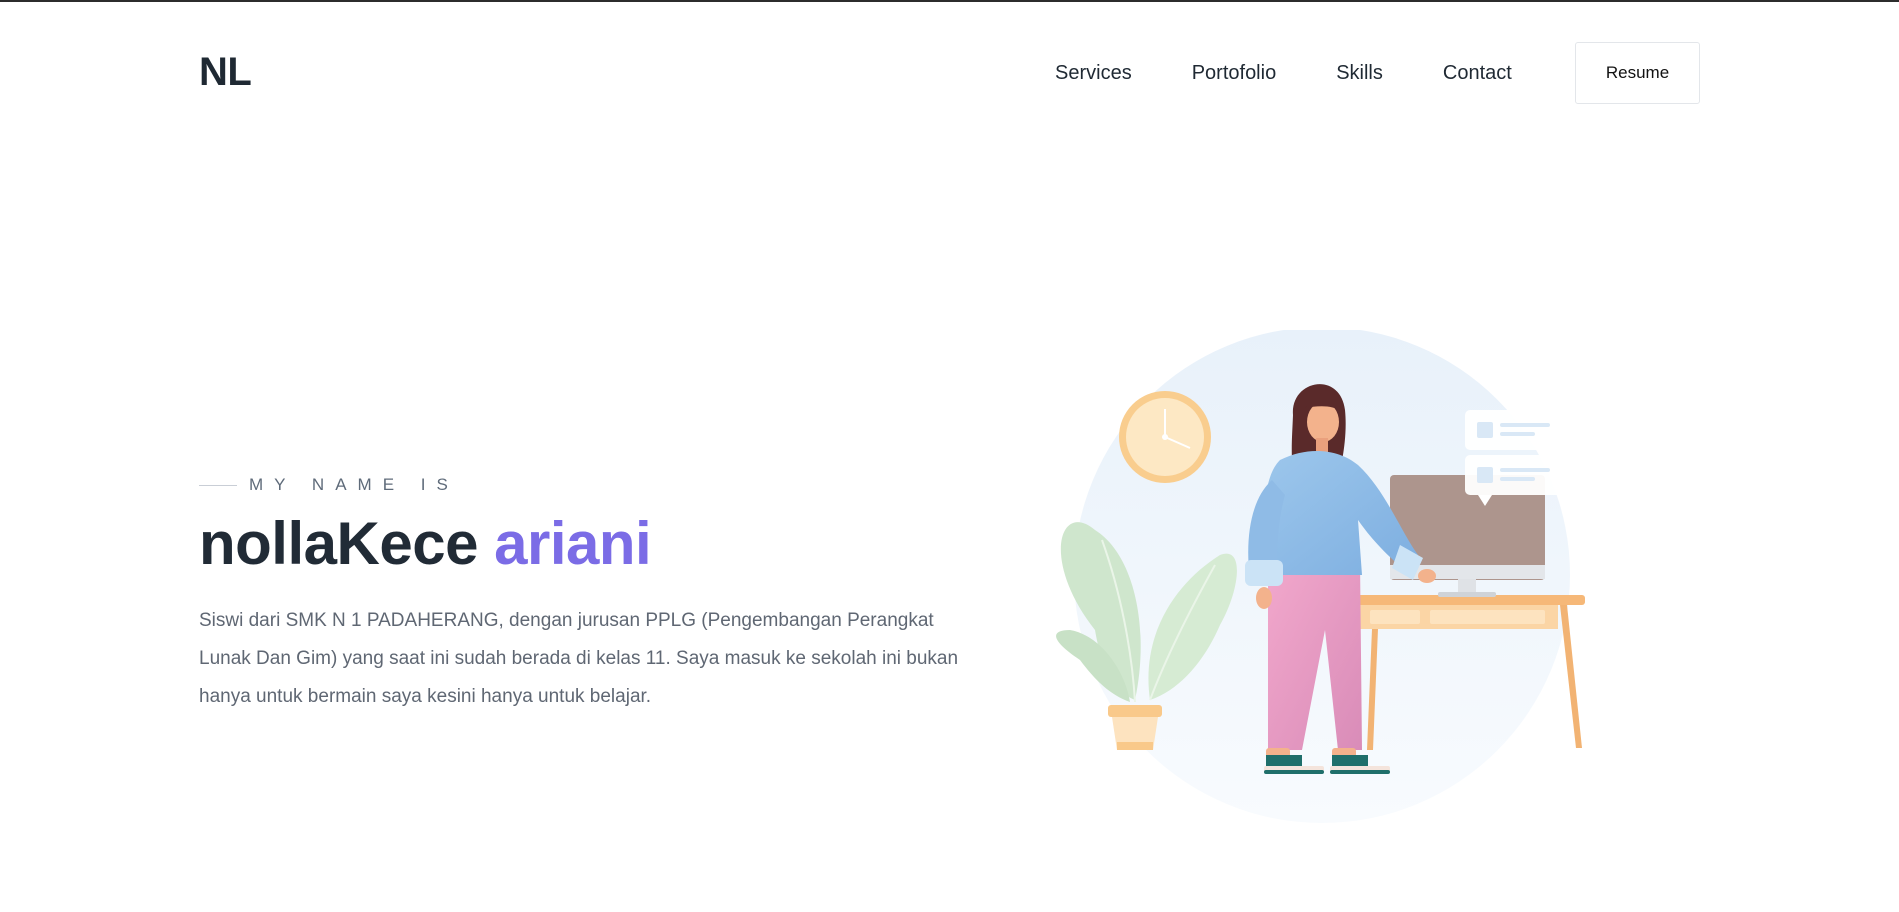 The image size is (1899, 912). What do you see at coordinates (1477, 73) in the screenshot?
I see `nav-contact: Contact` at bounding box center [1477, 73].